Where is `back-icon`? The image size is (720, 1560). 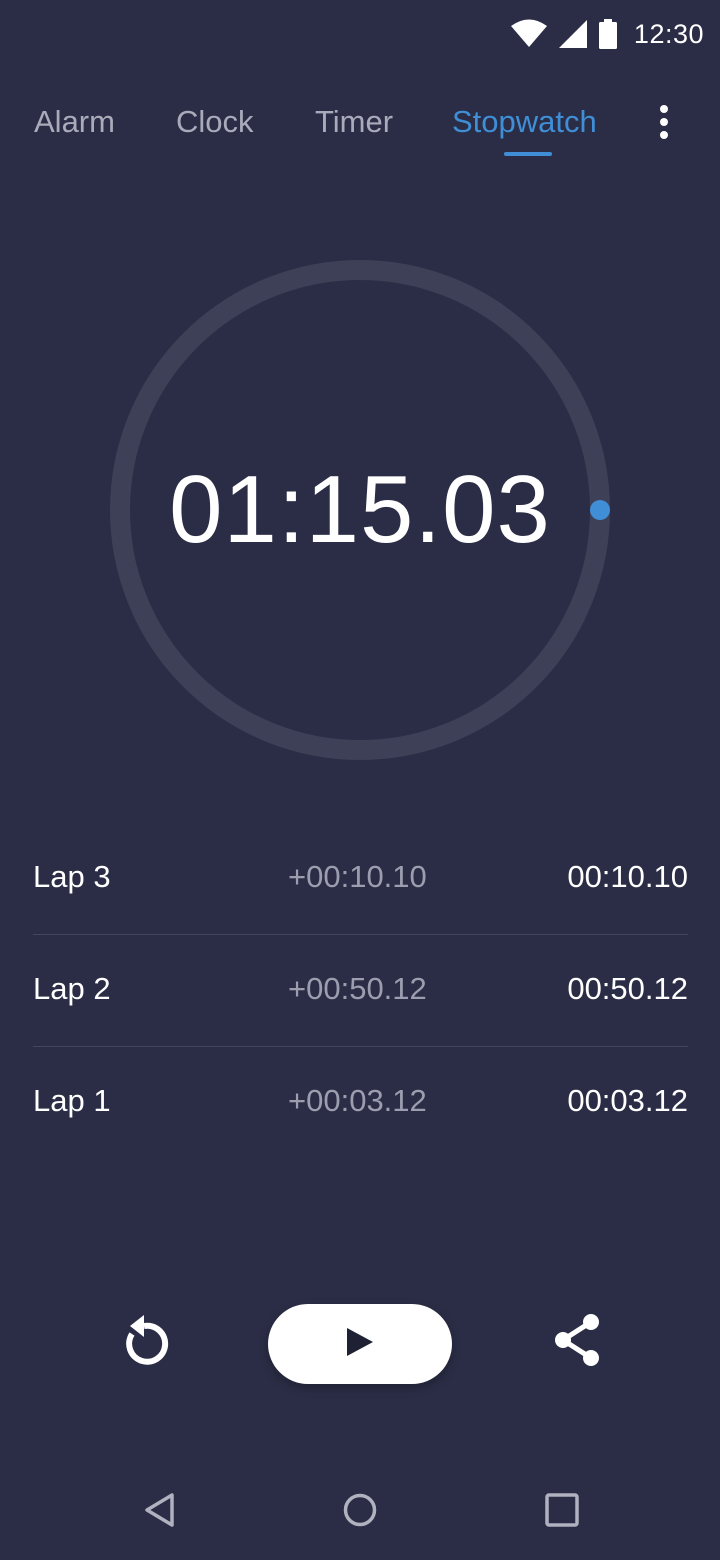 back-icon is located at coordinates (160, 1512).